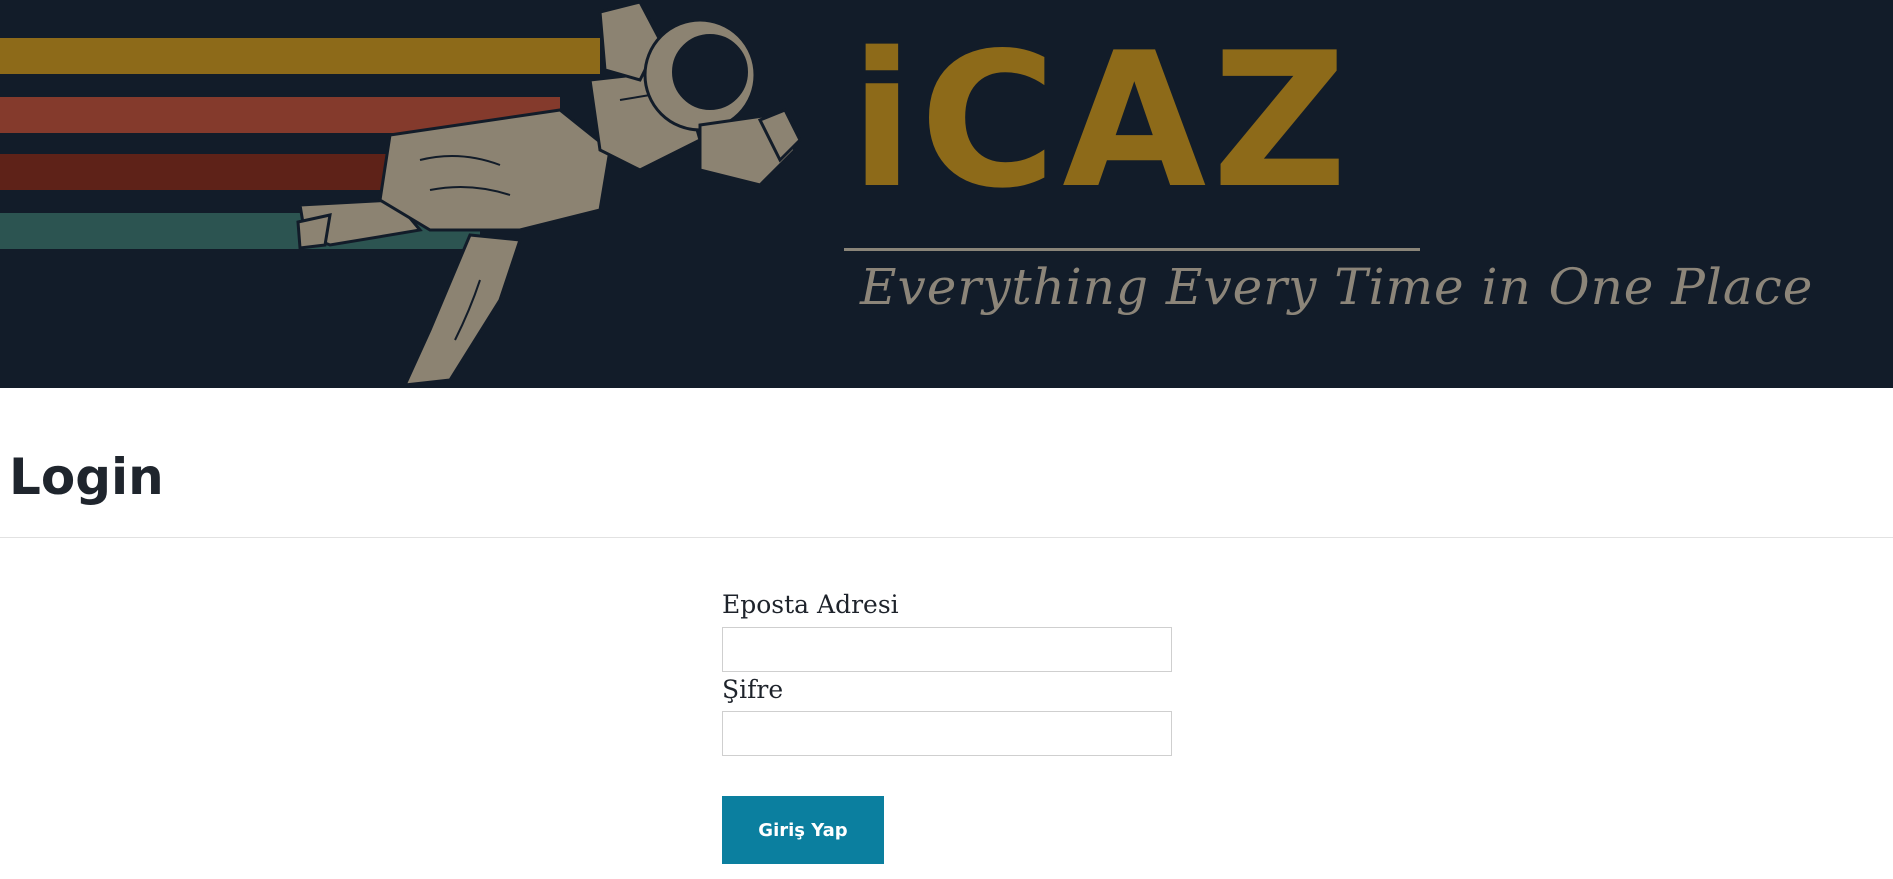 The width and height of the screenshot is (1893, 879). What do you see at coordinates (1337, 287) in the screenshot?
I see `site-tagline: Everything Every Time in One Place` at bounding box center [1337, 287].